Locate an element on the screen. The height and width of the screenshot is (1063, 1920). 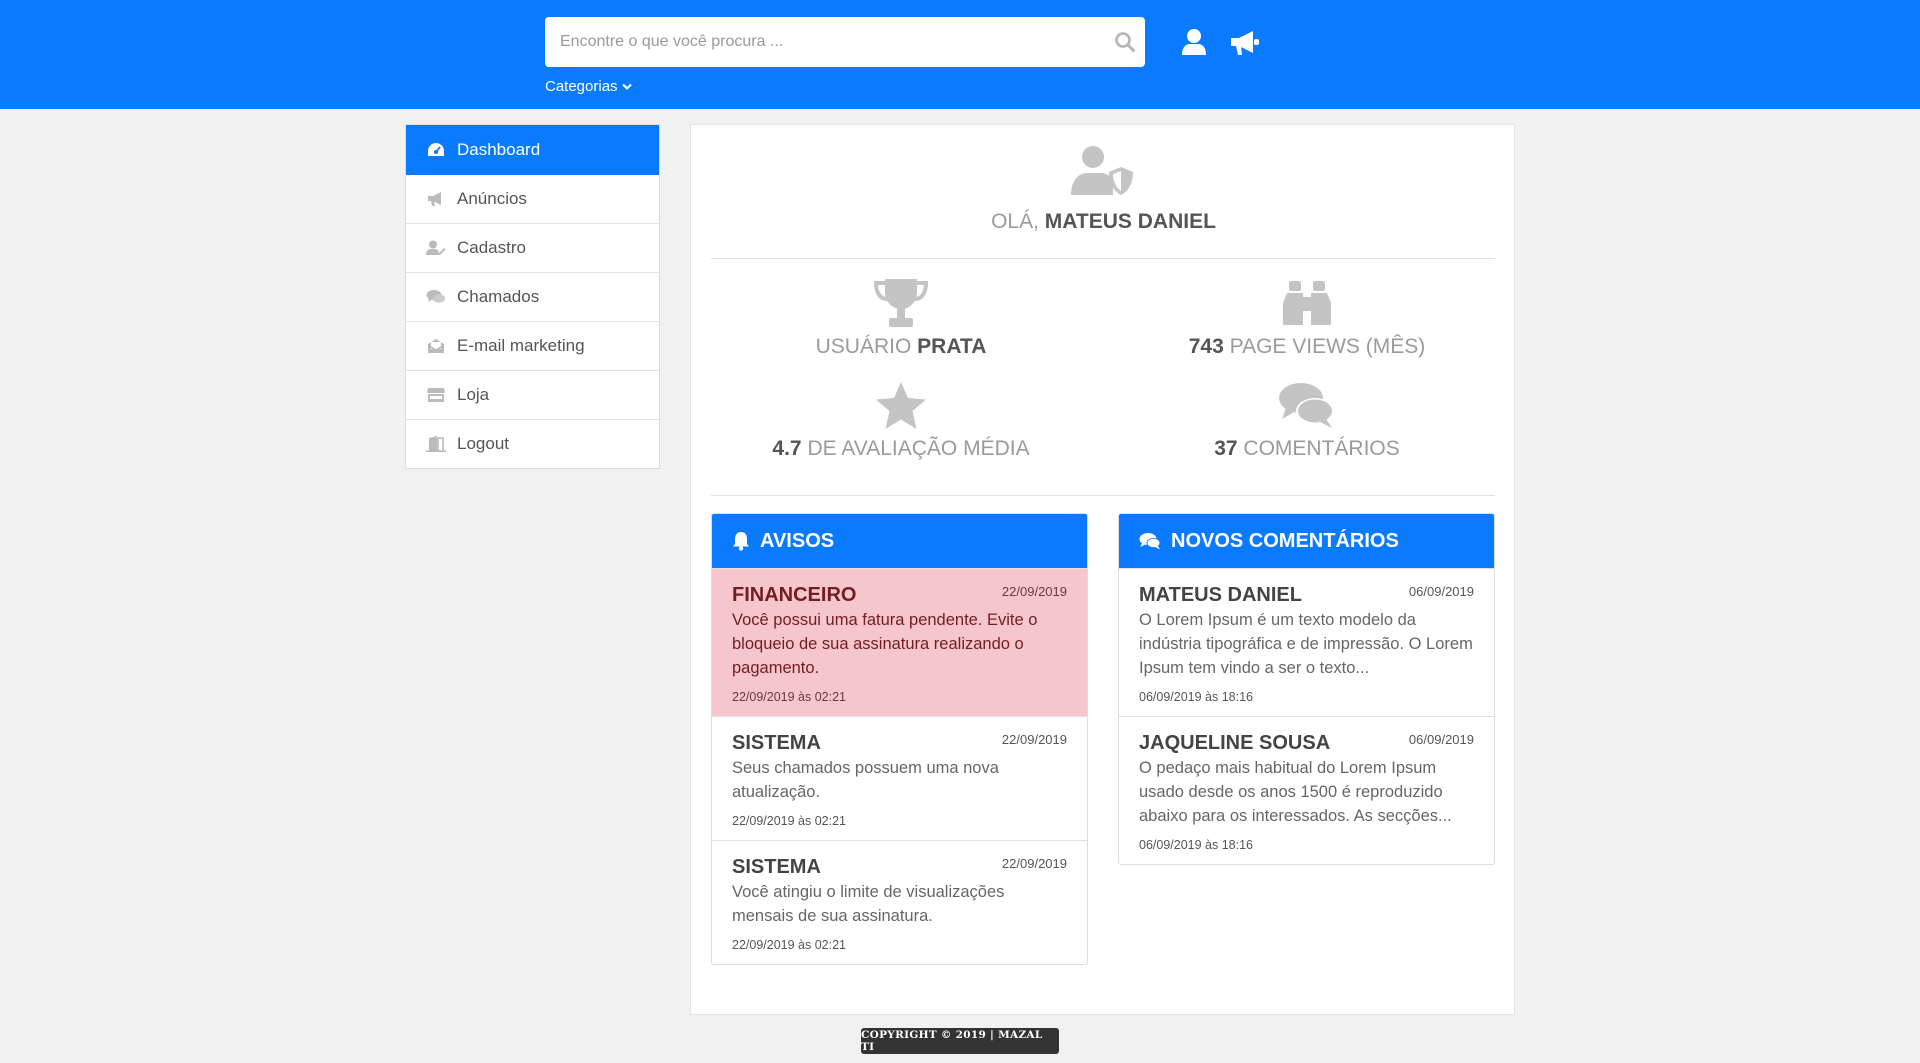
sidebar-item-chamados: Chamados is located at coordinates (532, 297).